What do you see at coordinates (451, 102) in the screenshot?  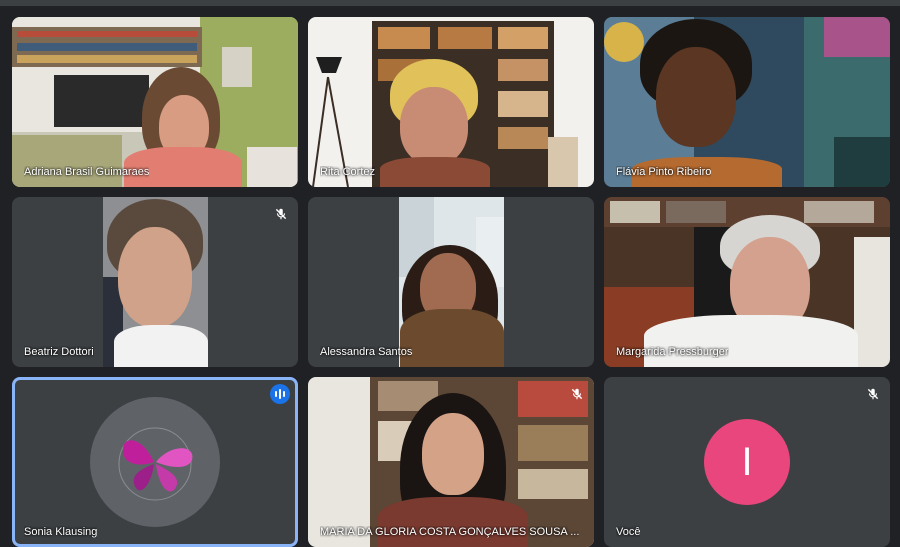 I see `participant-tile-rita: Rita Cortez` at bounding box center [451, 102].